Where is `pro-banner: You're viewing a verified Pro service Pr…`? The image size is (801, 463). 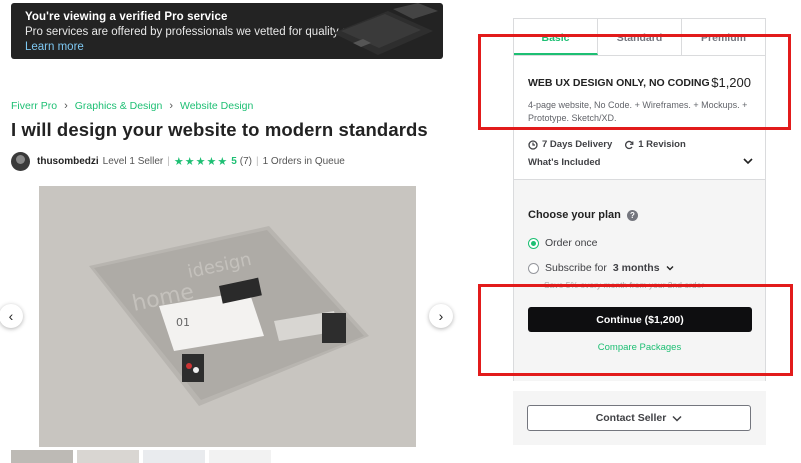 pro-banner: You're viewing a verified Pro service Pr… is located at coordinates (227, 31).